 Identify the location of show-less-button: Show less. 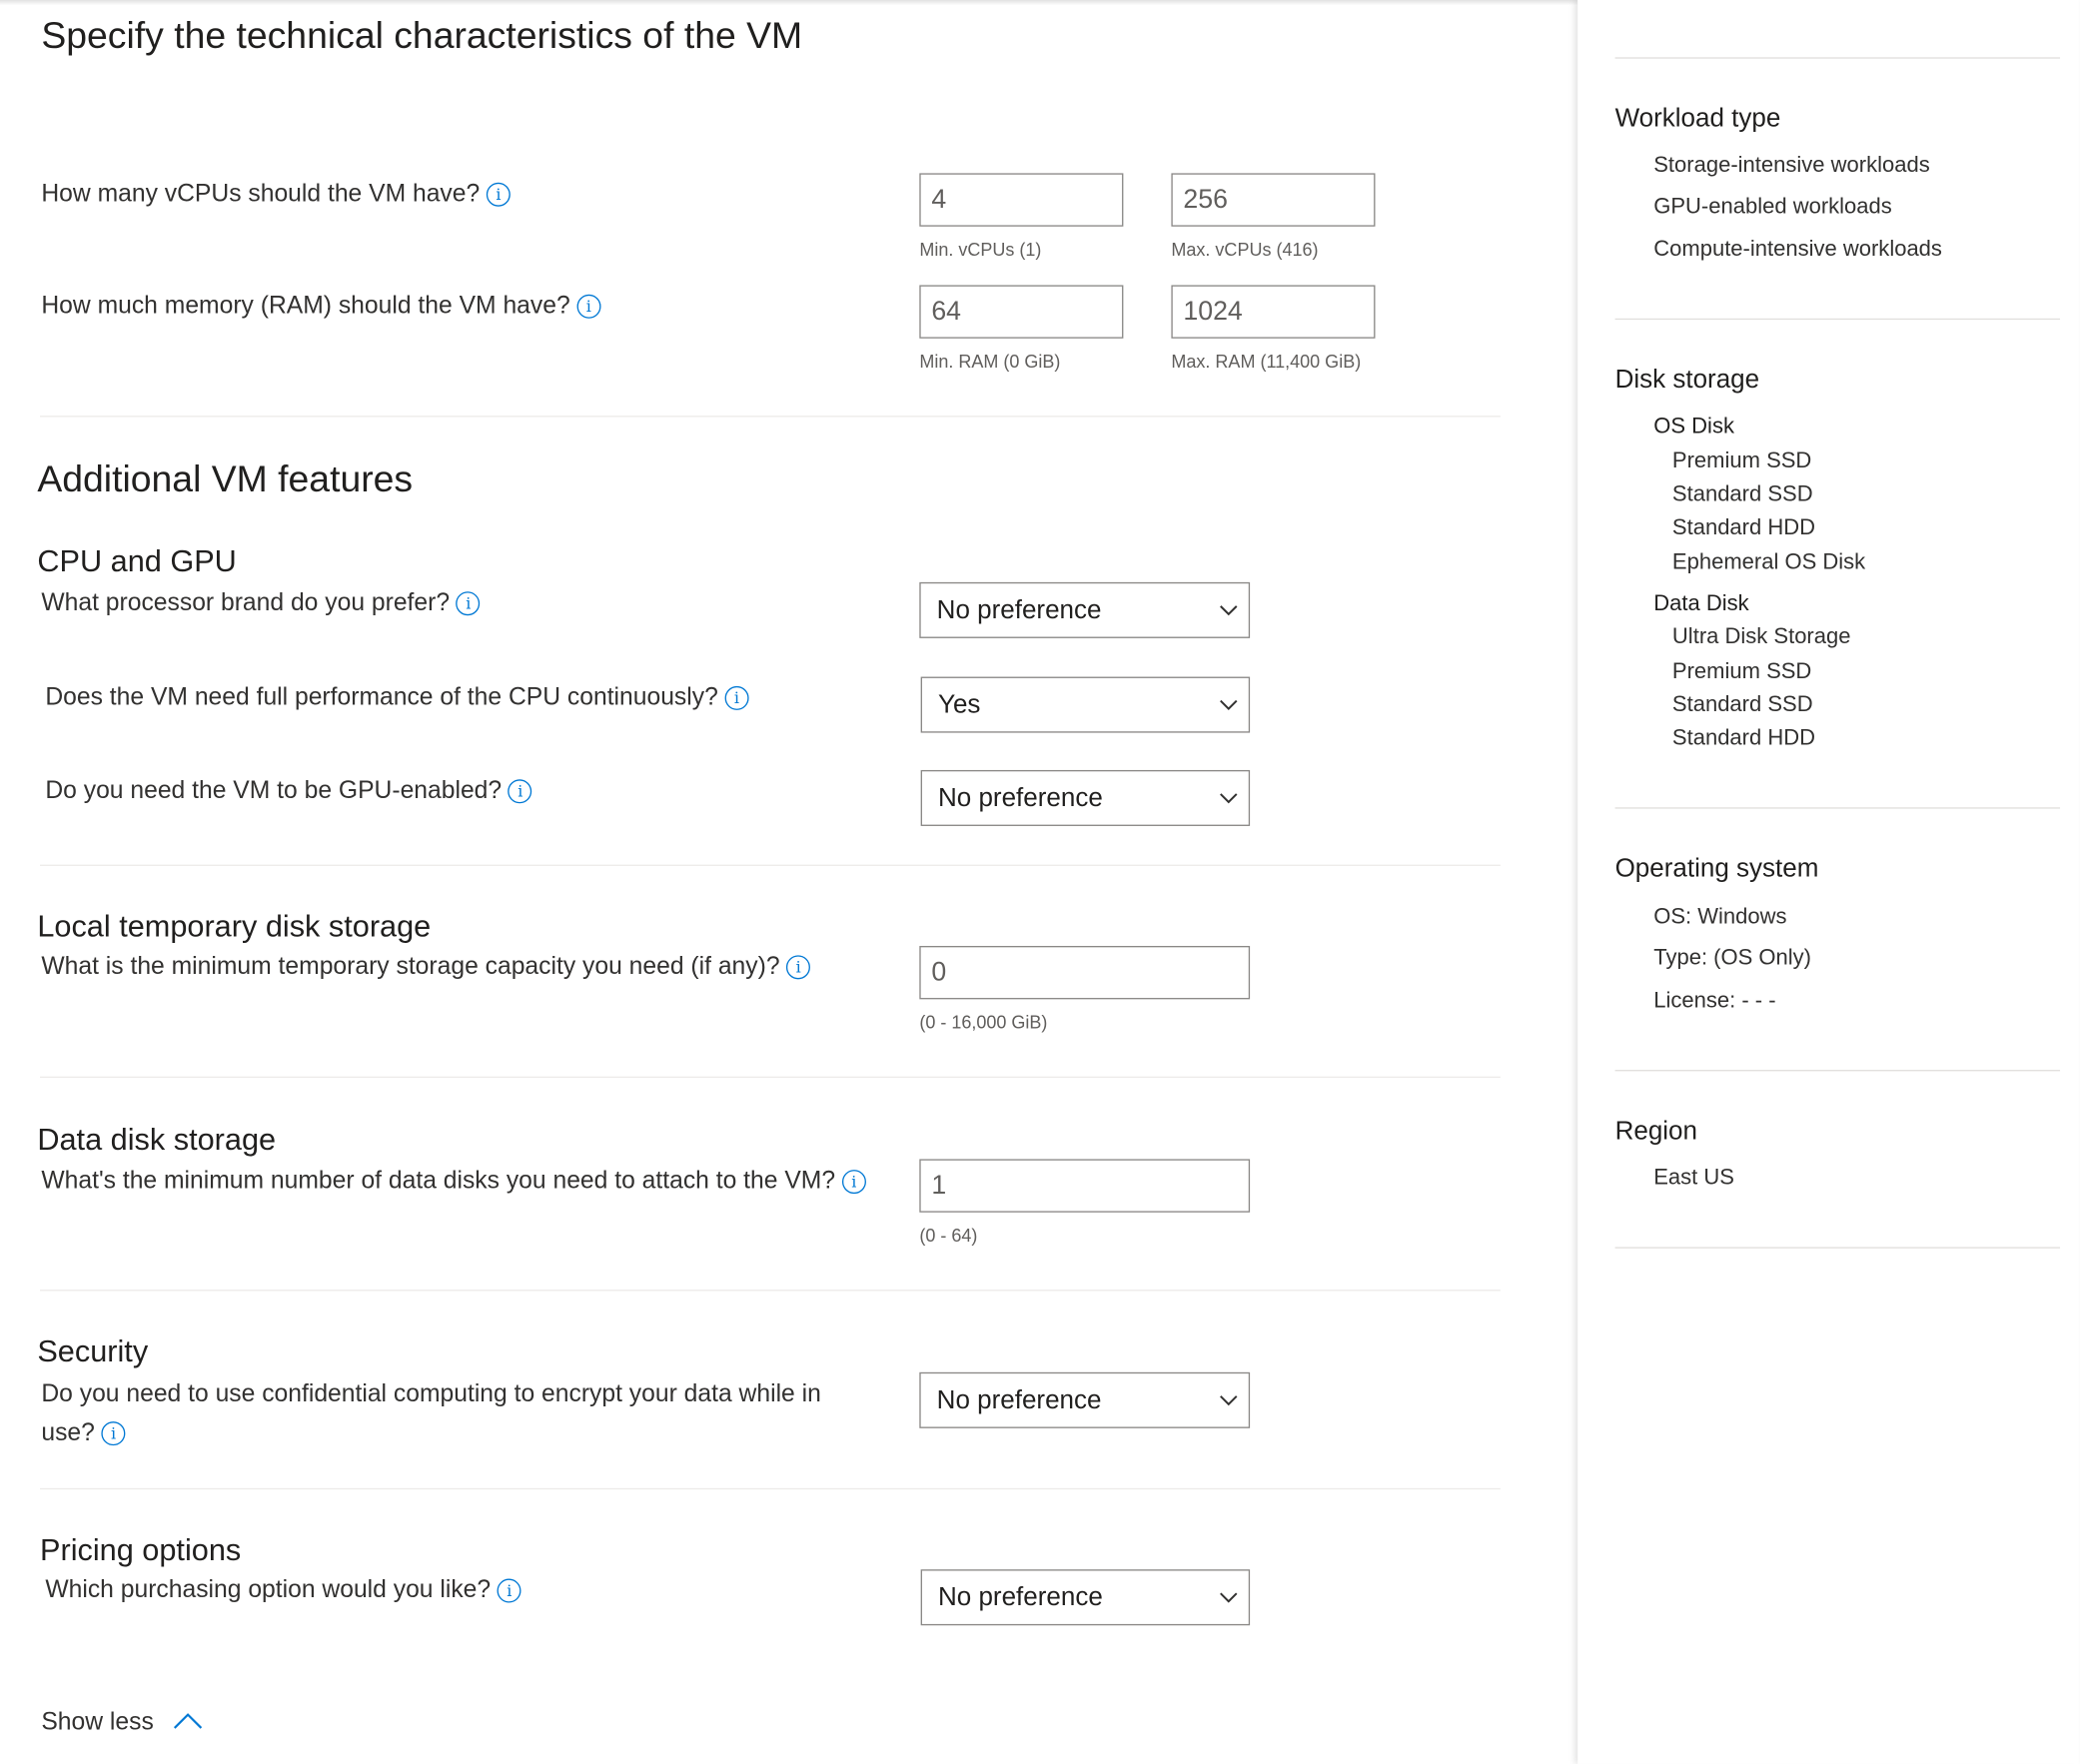
(122, 1721).